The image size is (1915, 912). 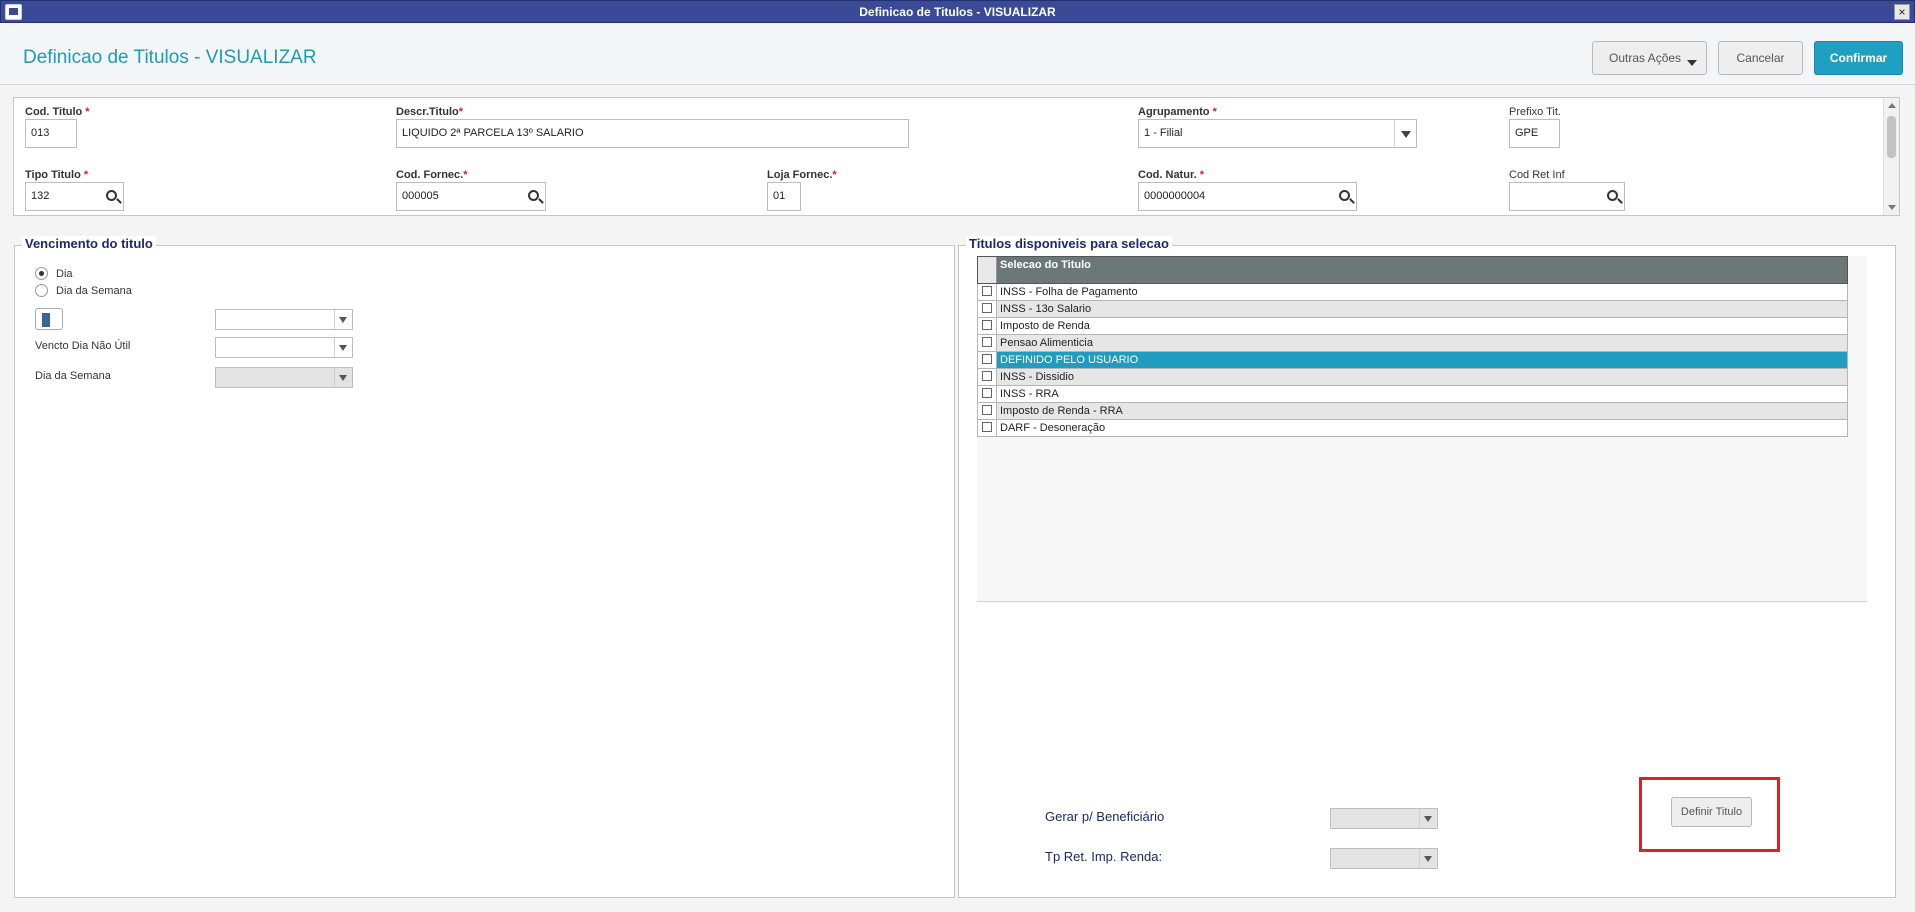 What do you see at coordinates (802, 175) in the screenshot?
I see `loja-fornec-label: Loja Fornec.*` at bounding box center [802, 175].